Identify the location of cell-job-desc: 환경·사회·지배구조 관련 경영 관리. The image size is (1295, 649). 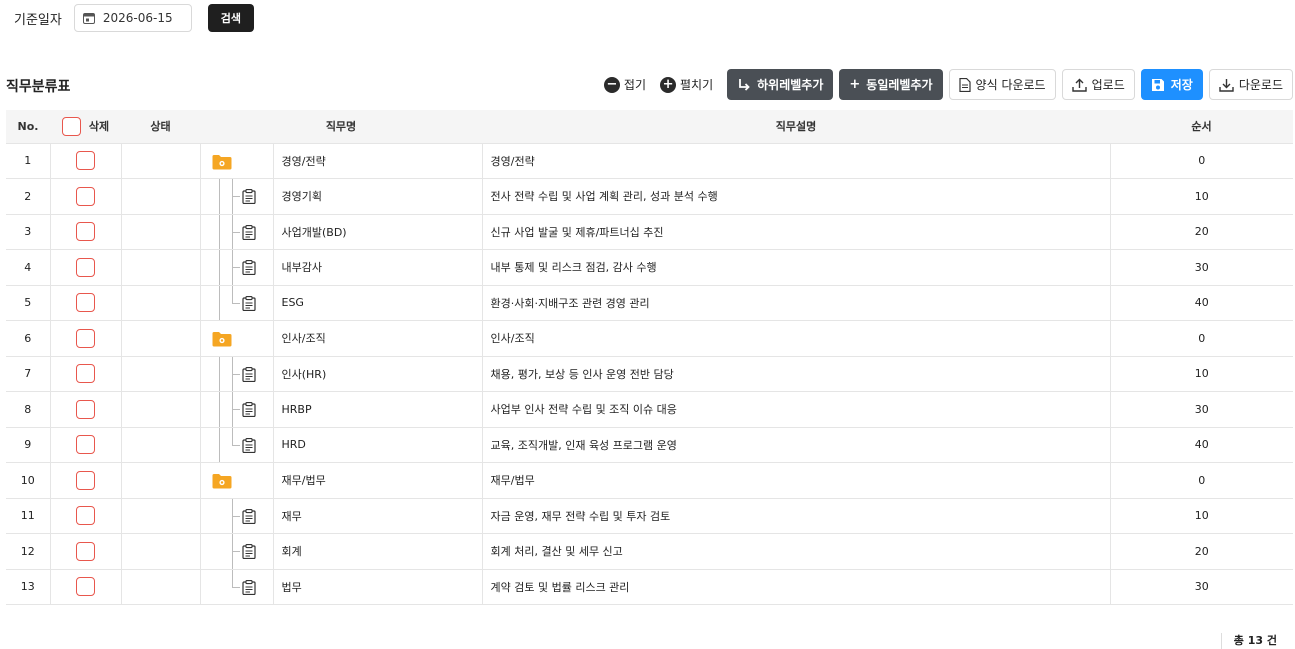
(796, 303).